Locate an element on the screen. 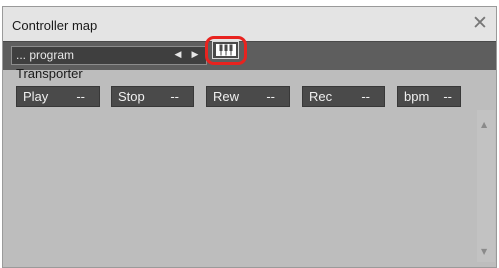 This screenshot has width=499, height=268. close-icon: ✕ is located at coordinates (480, 23).